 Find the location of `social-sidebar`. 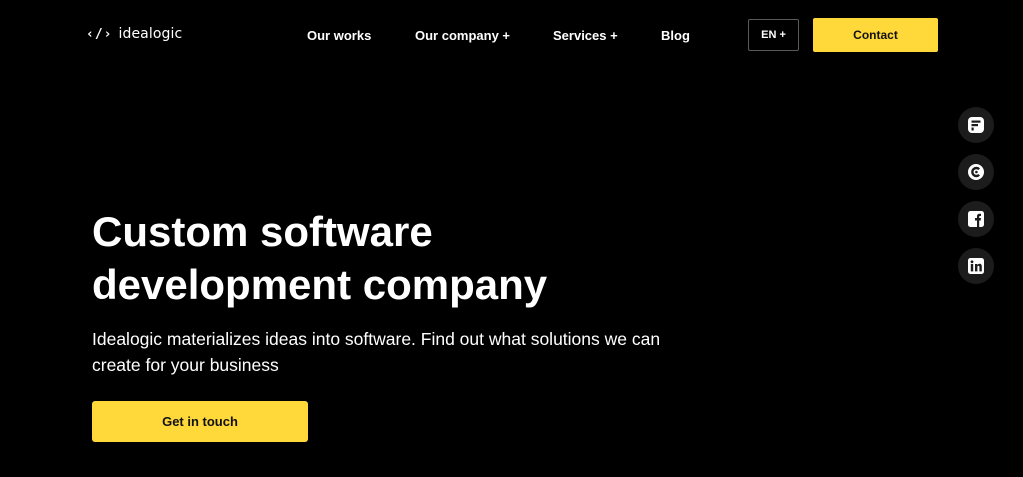

social-sidebar is located at coordinates (976, 201).